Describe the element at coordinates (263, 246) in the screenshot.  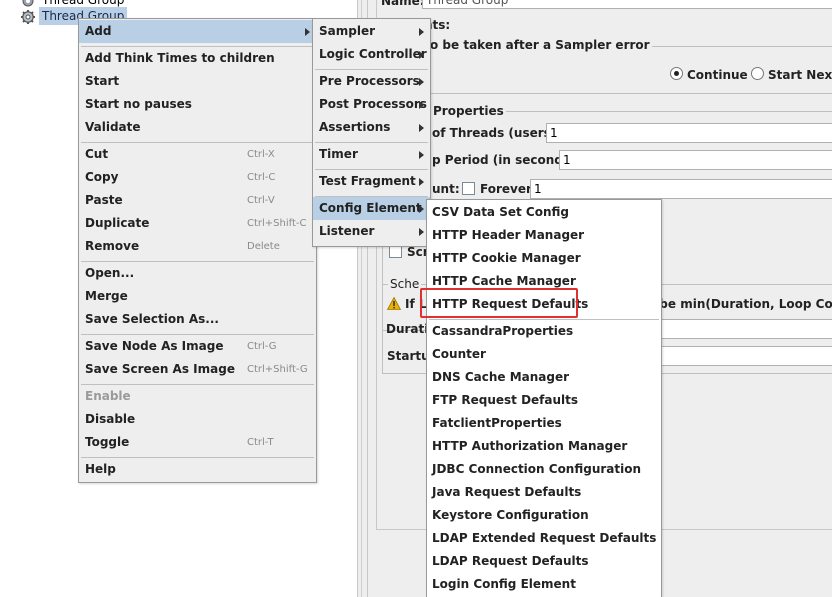
I see `menu-item-shortcut: Delete` at that location.